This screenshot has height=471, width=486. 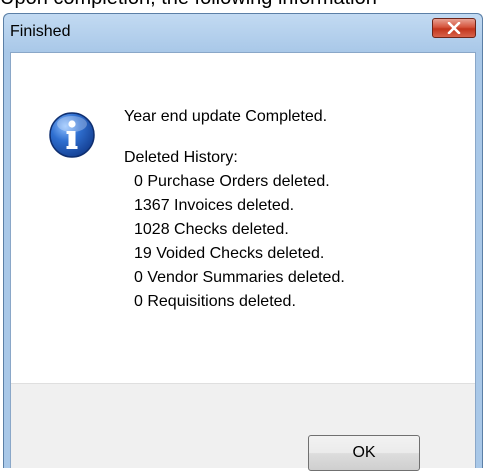 What do you see at coordinates (181, 157) in the screenshot?
I see `history-heading: Deleted History:` at bounding box center [181, 157].